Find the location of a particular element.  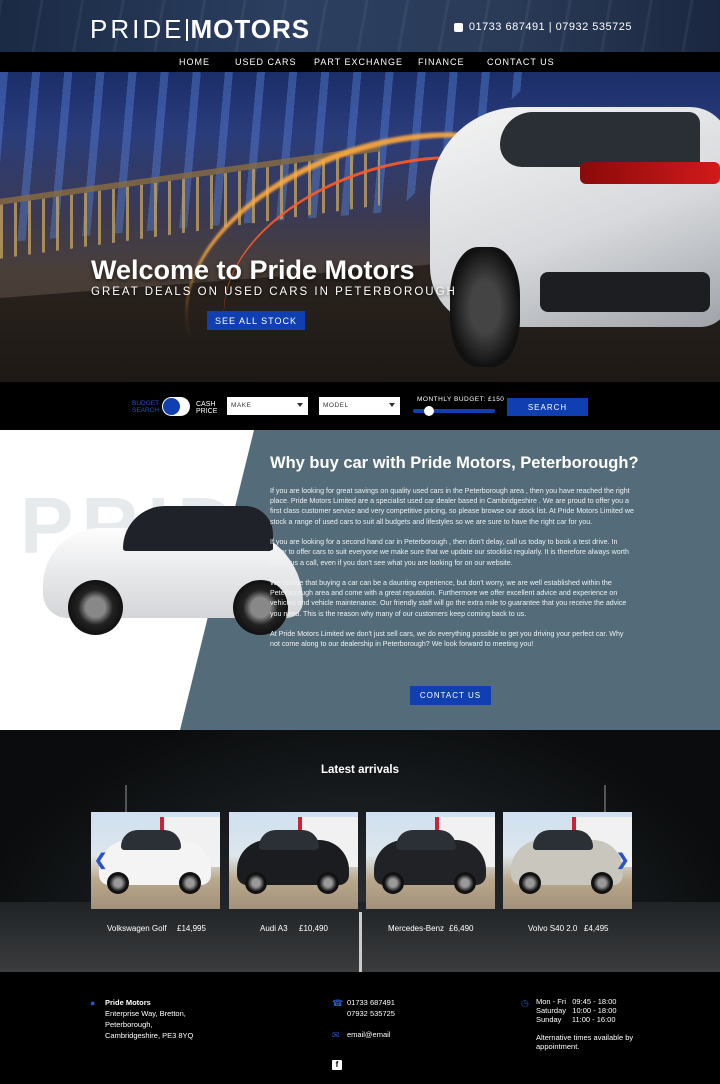

nav-finance: FINANCE is located at coordinates (441, 62).